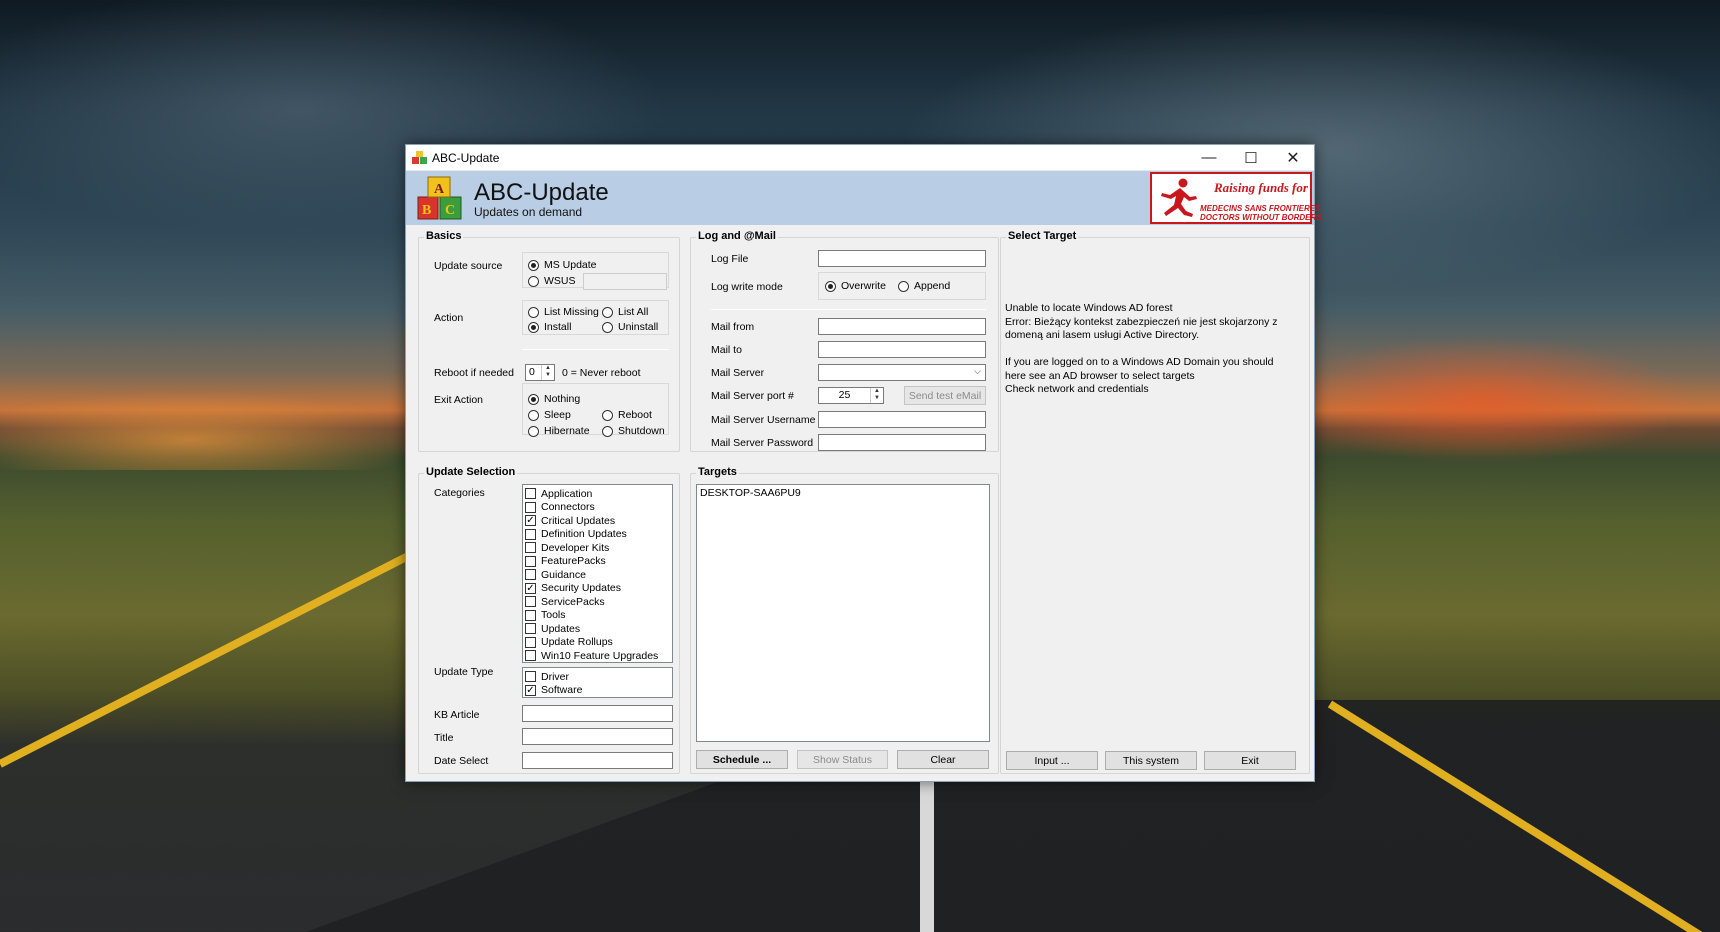  I want to click on targets-list: DESKTOP-SAA6PU9, so click(843, 613).